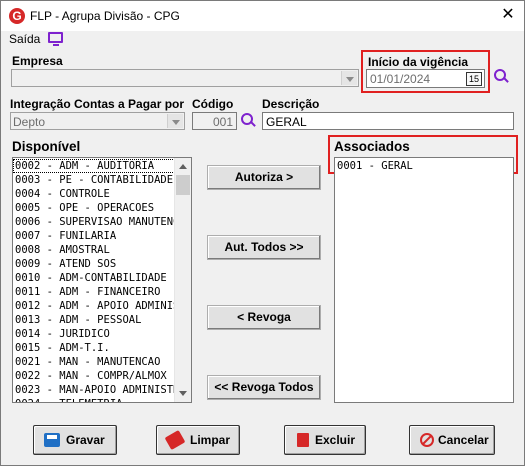 The width and height of the screenshot is (525, 466). I want to click on integracao-label: Integração Contas a Pagar por, so click(97, 104).